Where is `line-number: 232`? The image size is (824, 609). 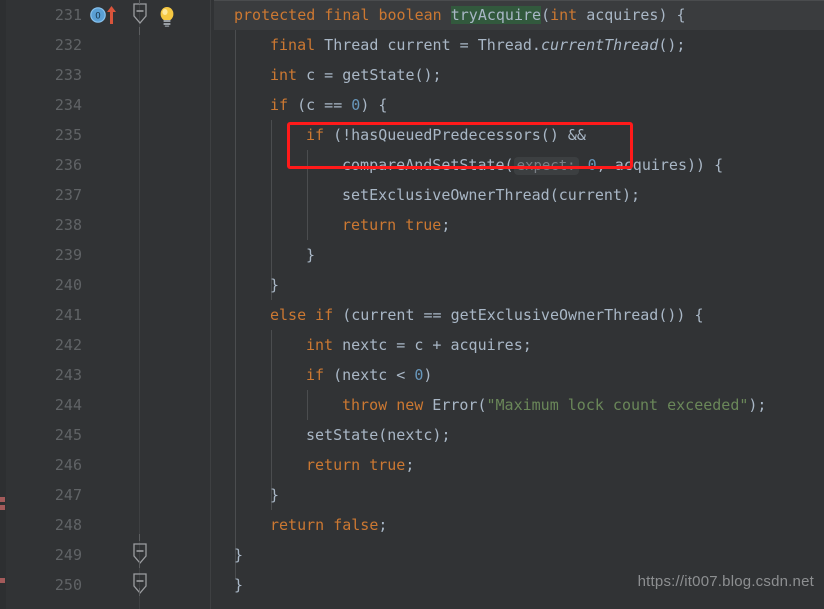 line-number: 232 is located at coordinates (44, 45).